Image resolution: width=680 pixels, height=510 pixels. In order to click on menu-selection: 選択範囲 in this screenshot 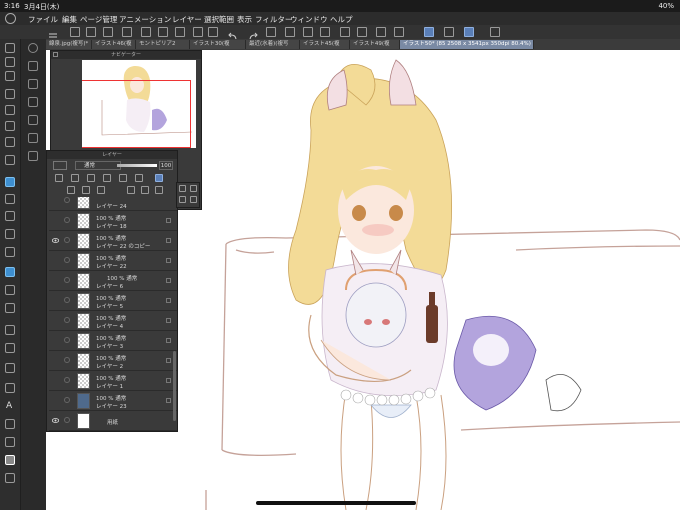, I will do `click(219, 19)`.